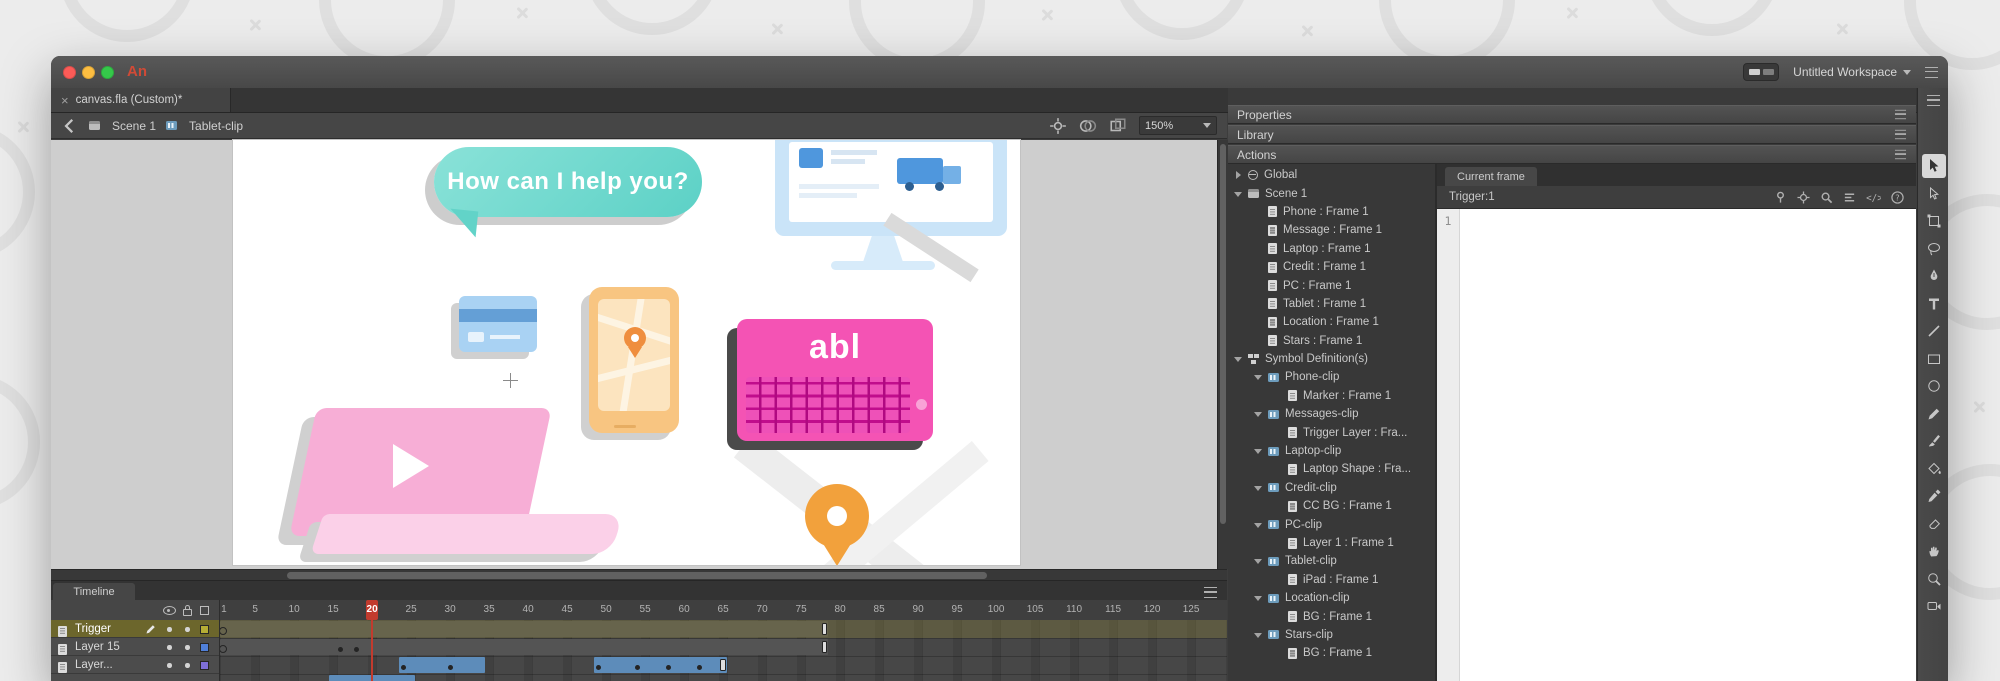 This screenshot has width=2000, height=681. I want to click on lock-layers-icon, so click(187, 610).